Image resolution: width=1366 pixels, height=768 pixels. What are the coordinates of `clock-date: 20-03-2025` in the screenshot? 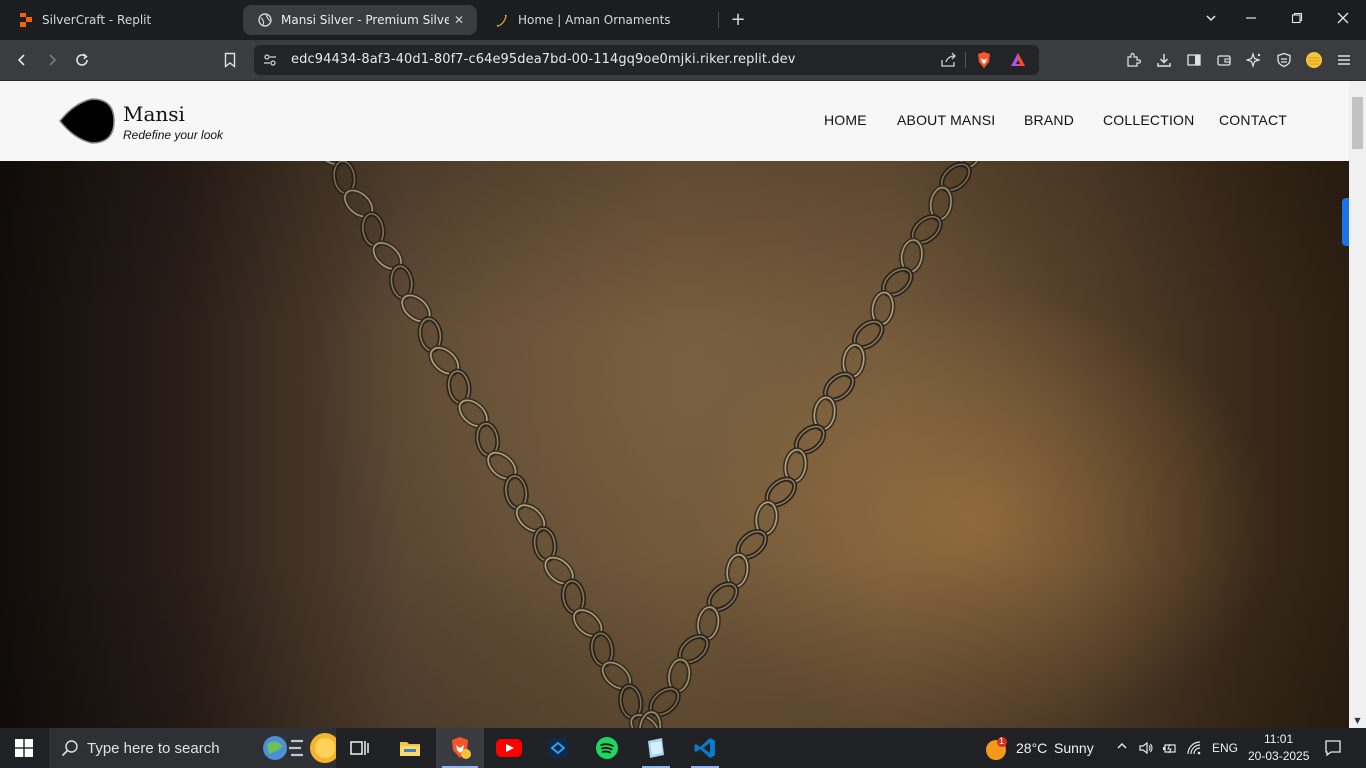 It's located at (1278, 756).